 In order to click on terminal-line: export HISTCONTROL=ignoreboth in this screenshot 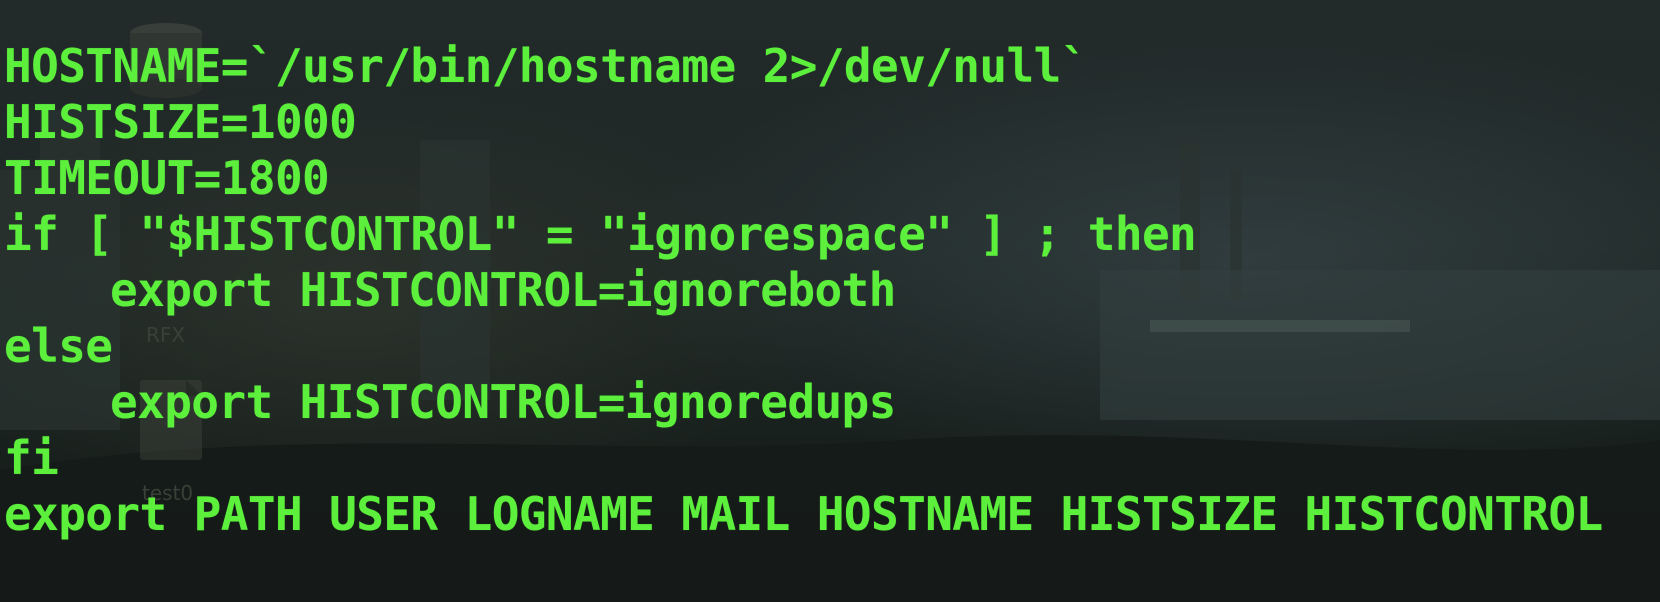, I will do `click(503, 290)`.